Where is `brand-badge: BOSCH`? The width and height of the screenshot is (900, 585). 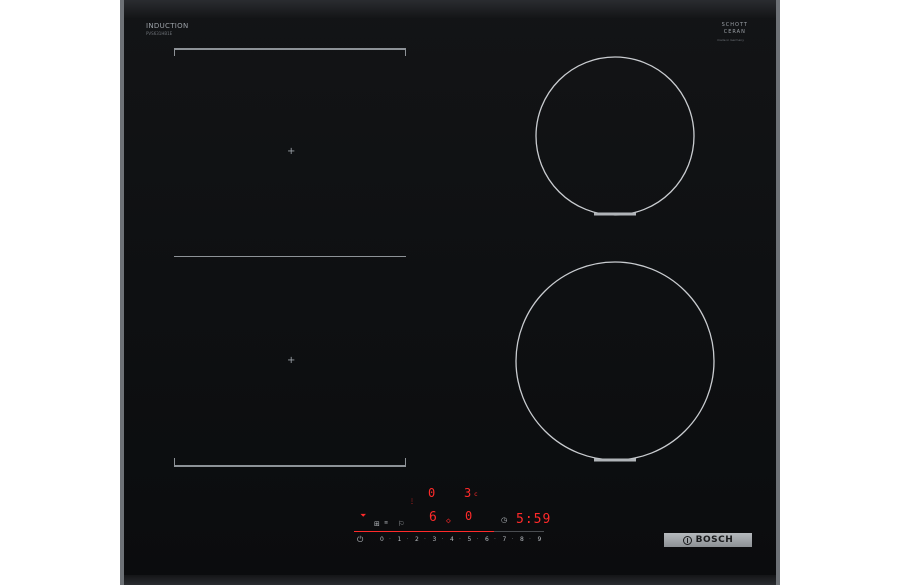
brand-badge: BOSCH is located at coordinates (708, 540).